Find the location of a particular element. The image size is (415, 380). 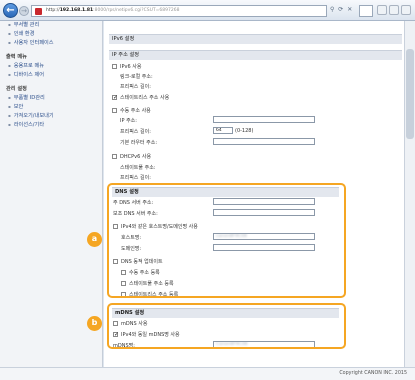

link-prefix-label: 프리픽스 길이: is located at coordinates (135, 87).